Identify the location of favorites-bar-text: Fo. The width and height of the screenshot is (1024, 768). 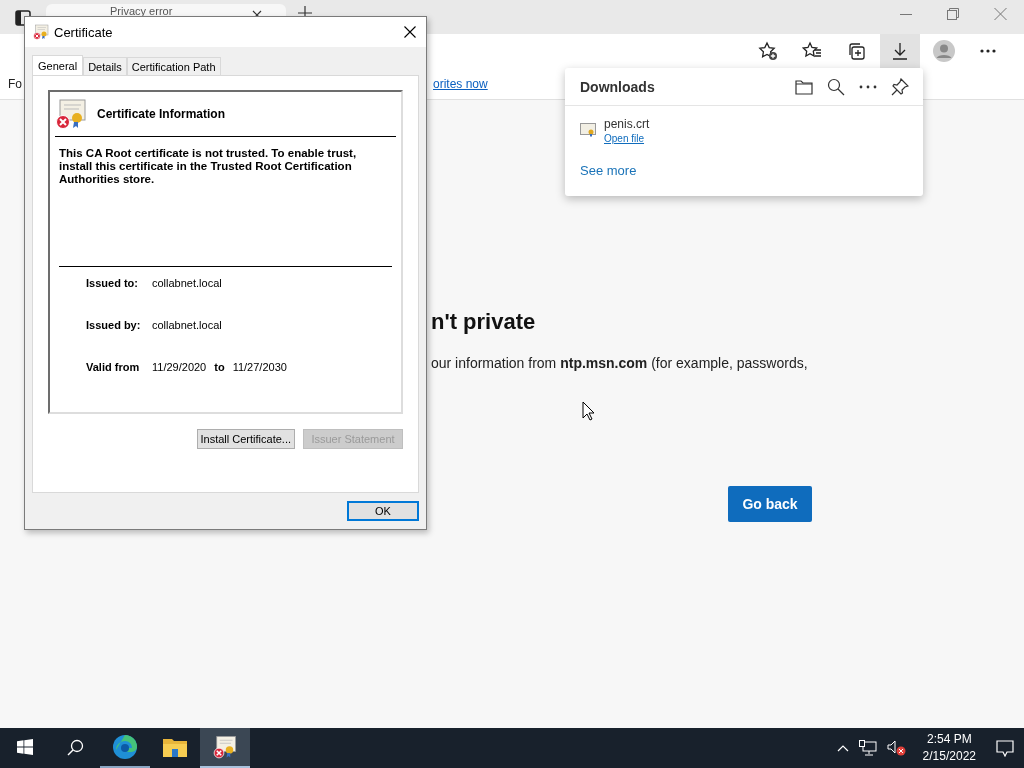
(15, 83).